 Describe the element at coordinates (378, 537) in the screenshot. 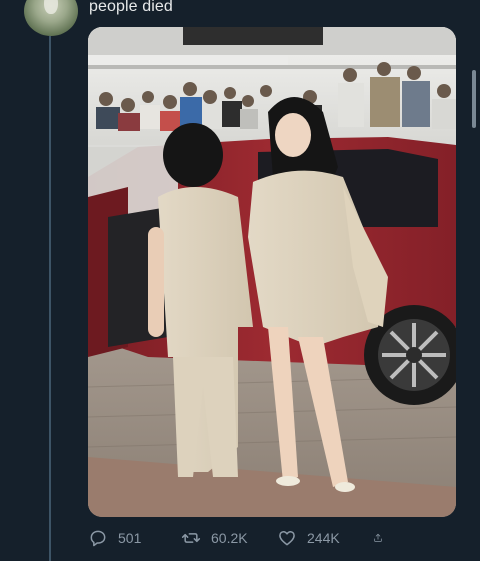

I see `share-icon` at that location.